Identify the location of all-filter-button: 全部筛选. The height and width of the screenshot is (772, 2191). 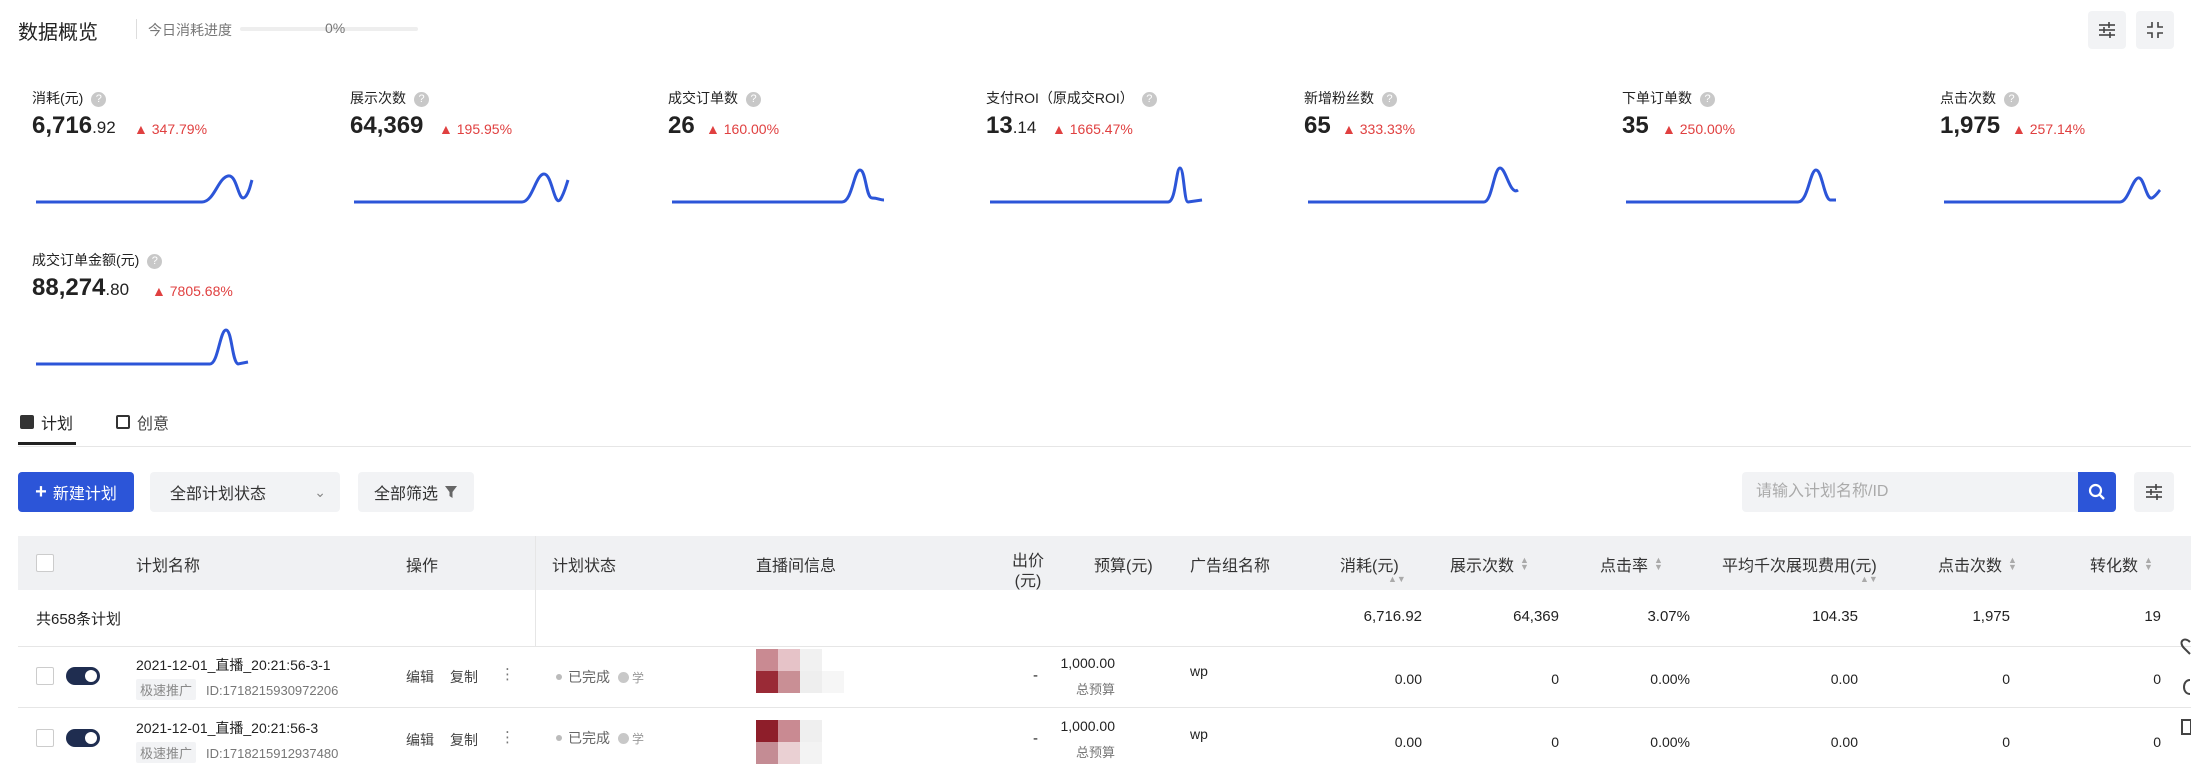
(416, 492).